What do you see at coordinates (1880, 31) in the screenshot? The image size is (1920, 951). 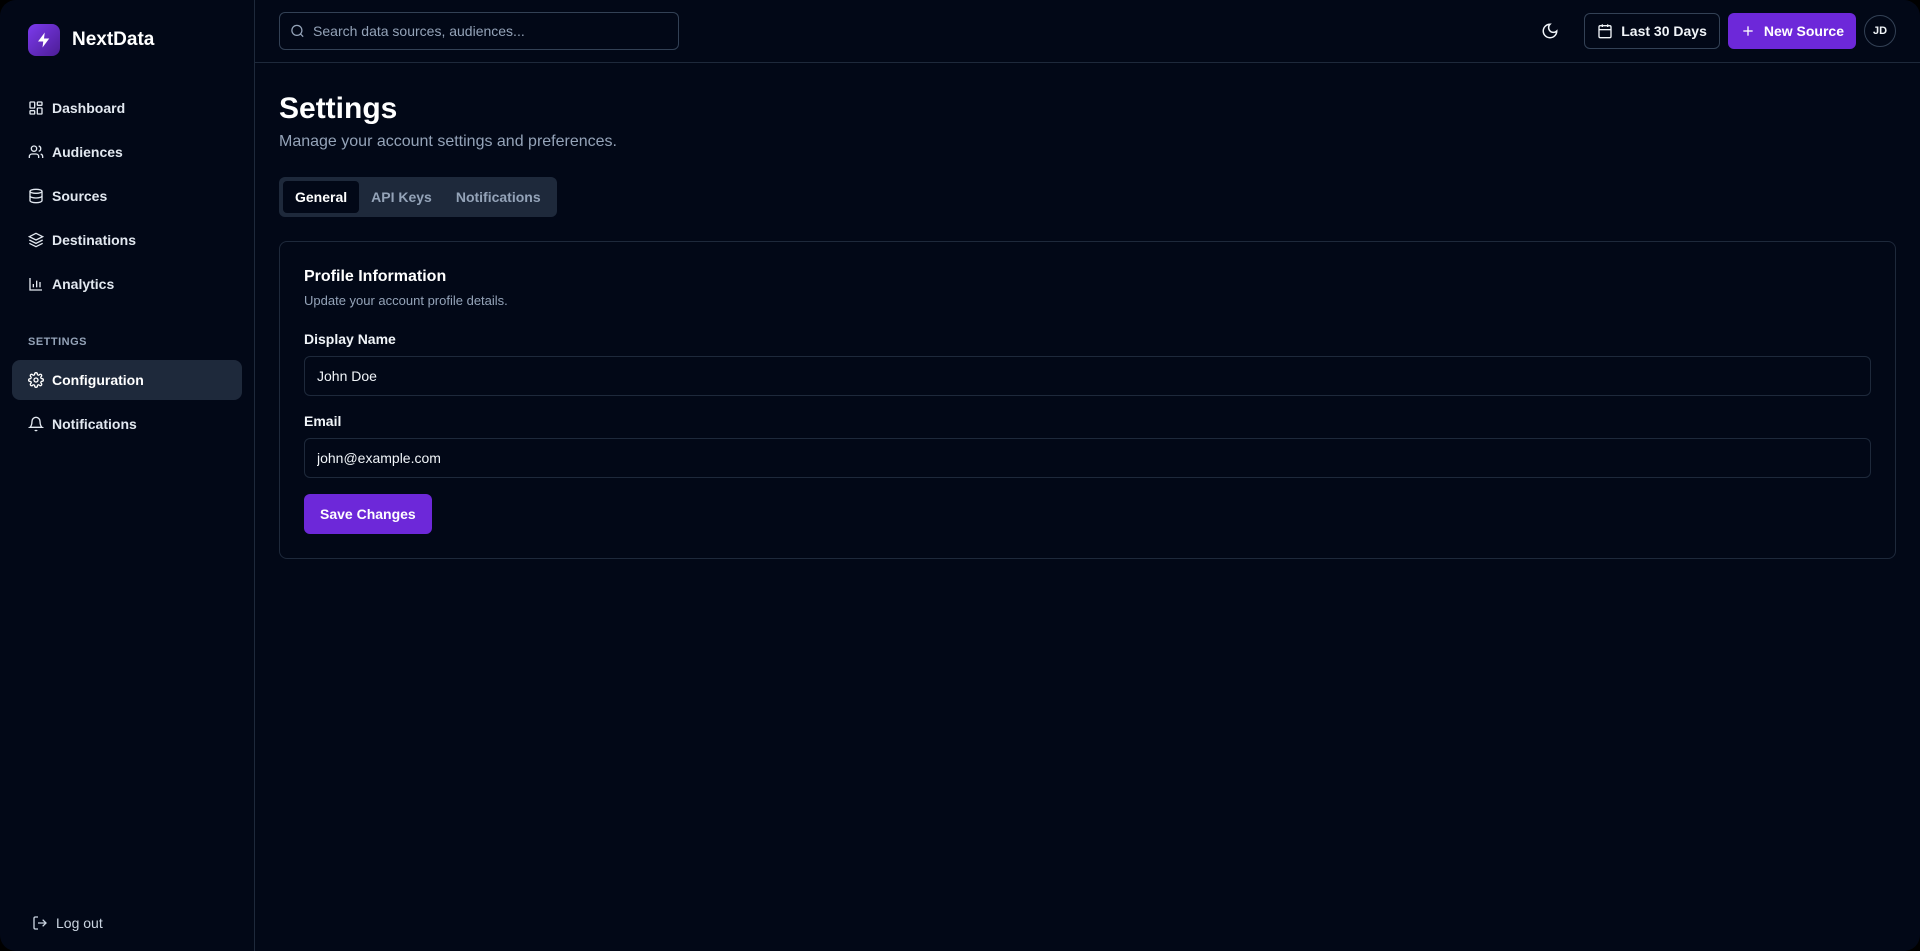 I see `avatar: JD` at bounding box center [1880, 31].